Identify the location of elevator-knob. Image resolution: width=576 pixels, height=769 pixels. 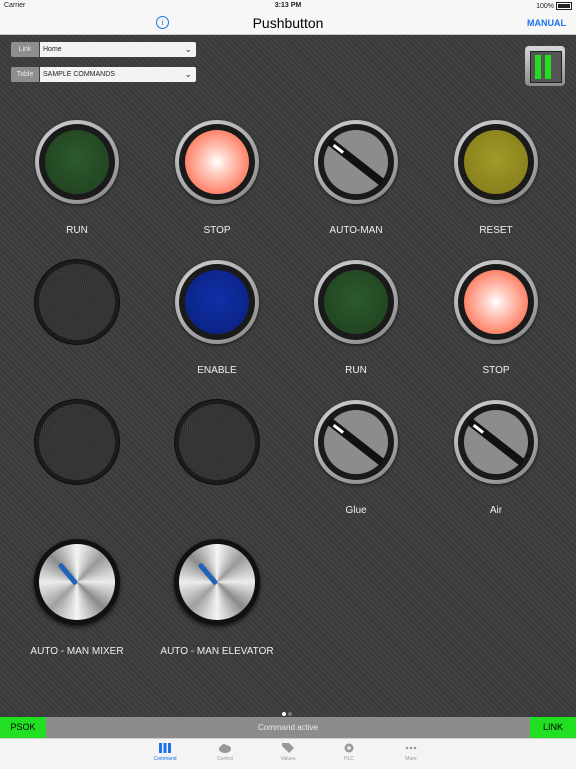
(217, 582).